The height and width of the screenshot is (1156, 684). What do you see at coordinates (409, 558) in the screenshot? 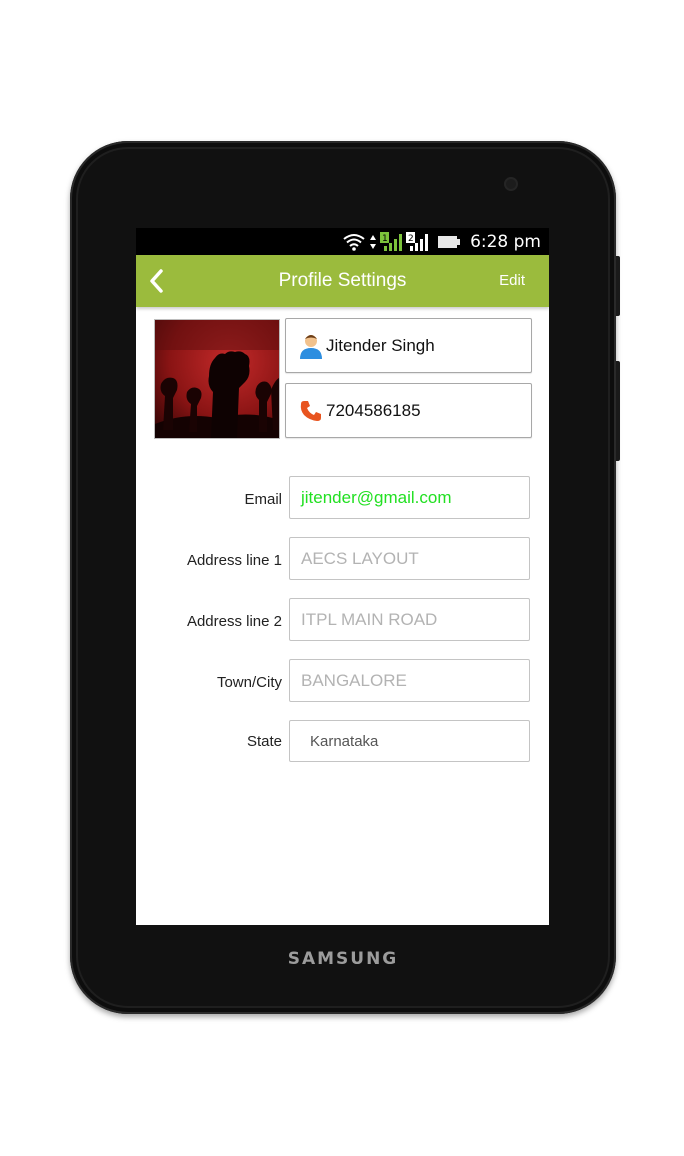
I see `address-line-1-field: AECS LAYOUT` at bounding box center [409, 558].